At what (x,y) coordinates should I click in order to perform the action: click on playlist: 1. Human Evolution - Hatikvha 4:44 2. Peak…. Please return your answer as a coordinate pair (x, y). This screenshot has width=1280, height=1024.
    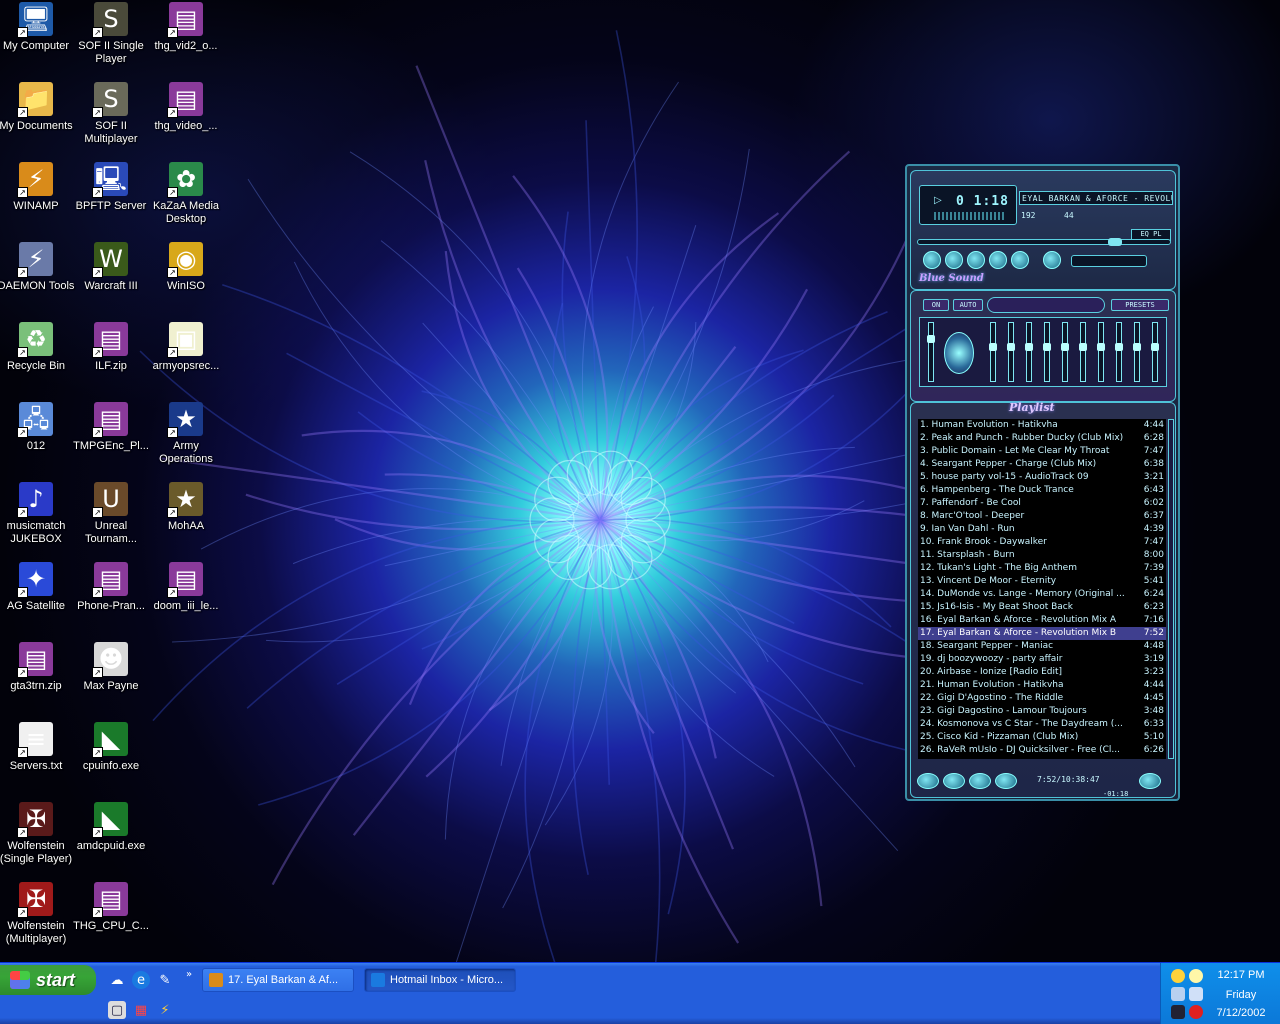
    Looking at the image, I should click on (1042, 589).